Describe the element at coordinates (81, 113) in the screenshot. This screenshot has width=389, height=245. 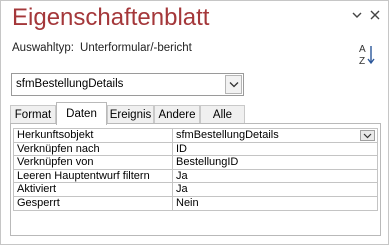
I see `tab-daten: Daten` at that location.